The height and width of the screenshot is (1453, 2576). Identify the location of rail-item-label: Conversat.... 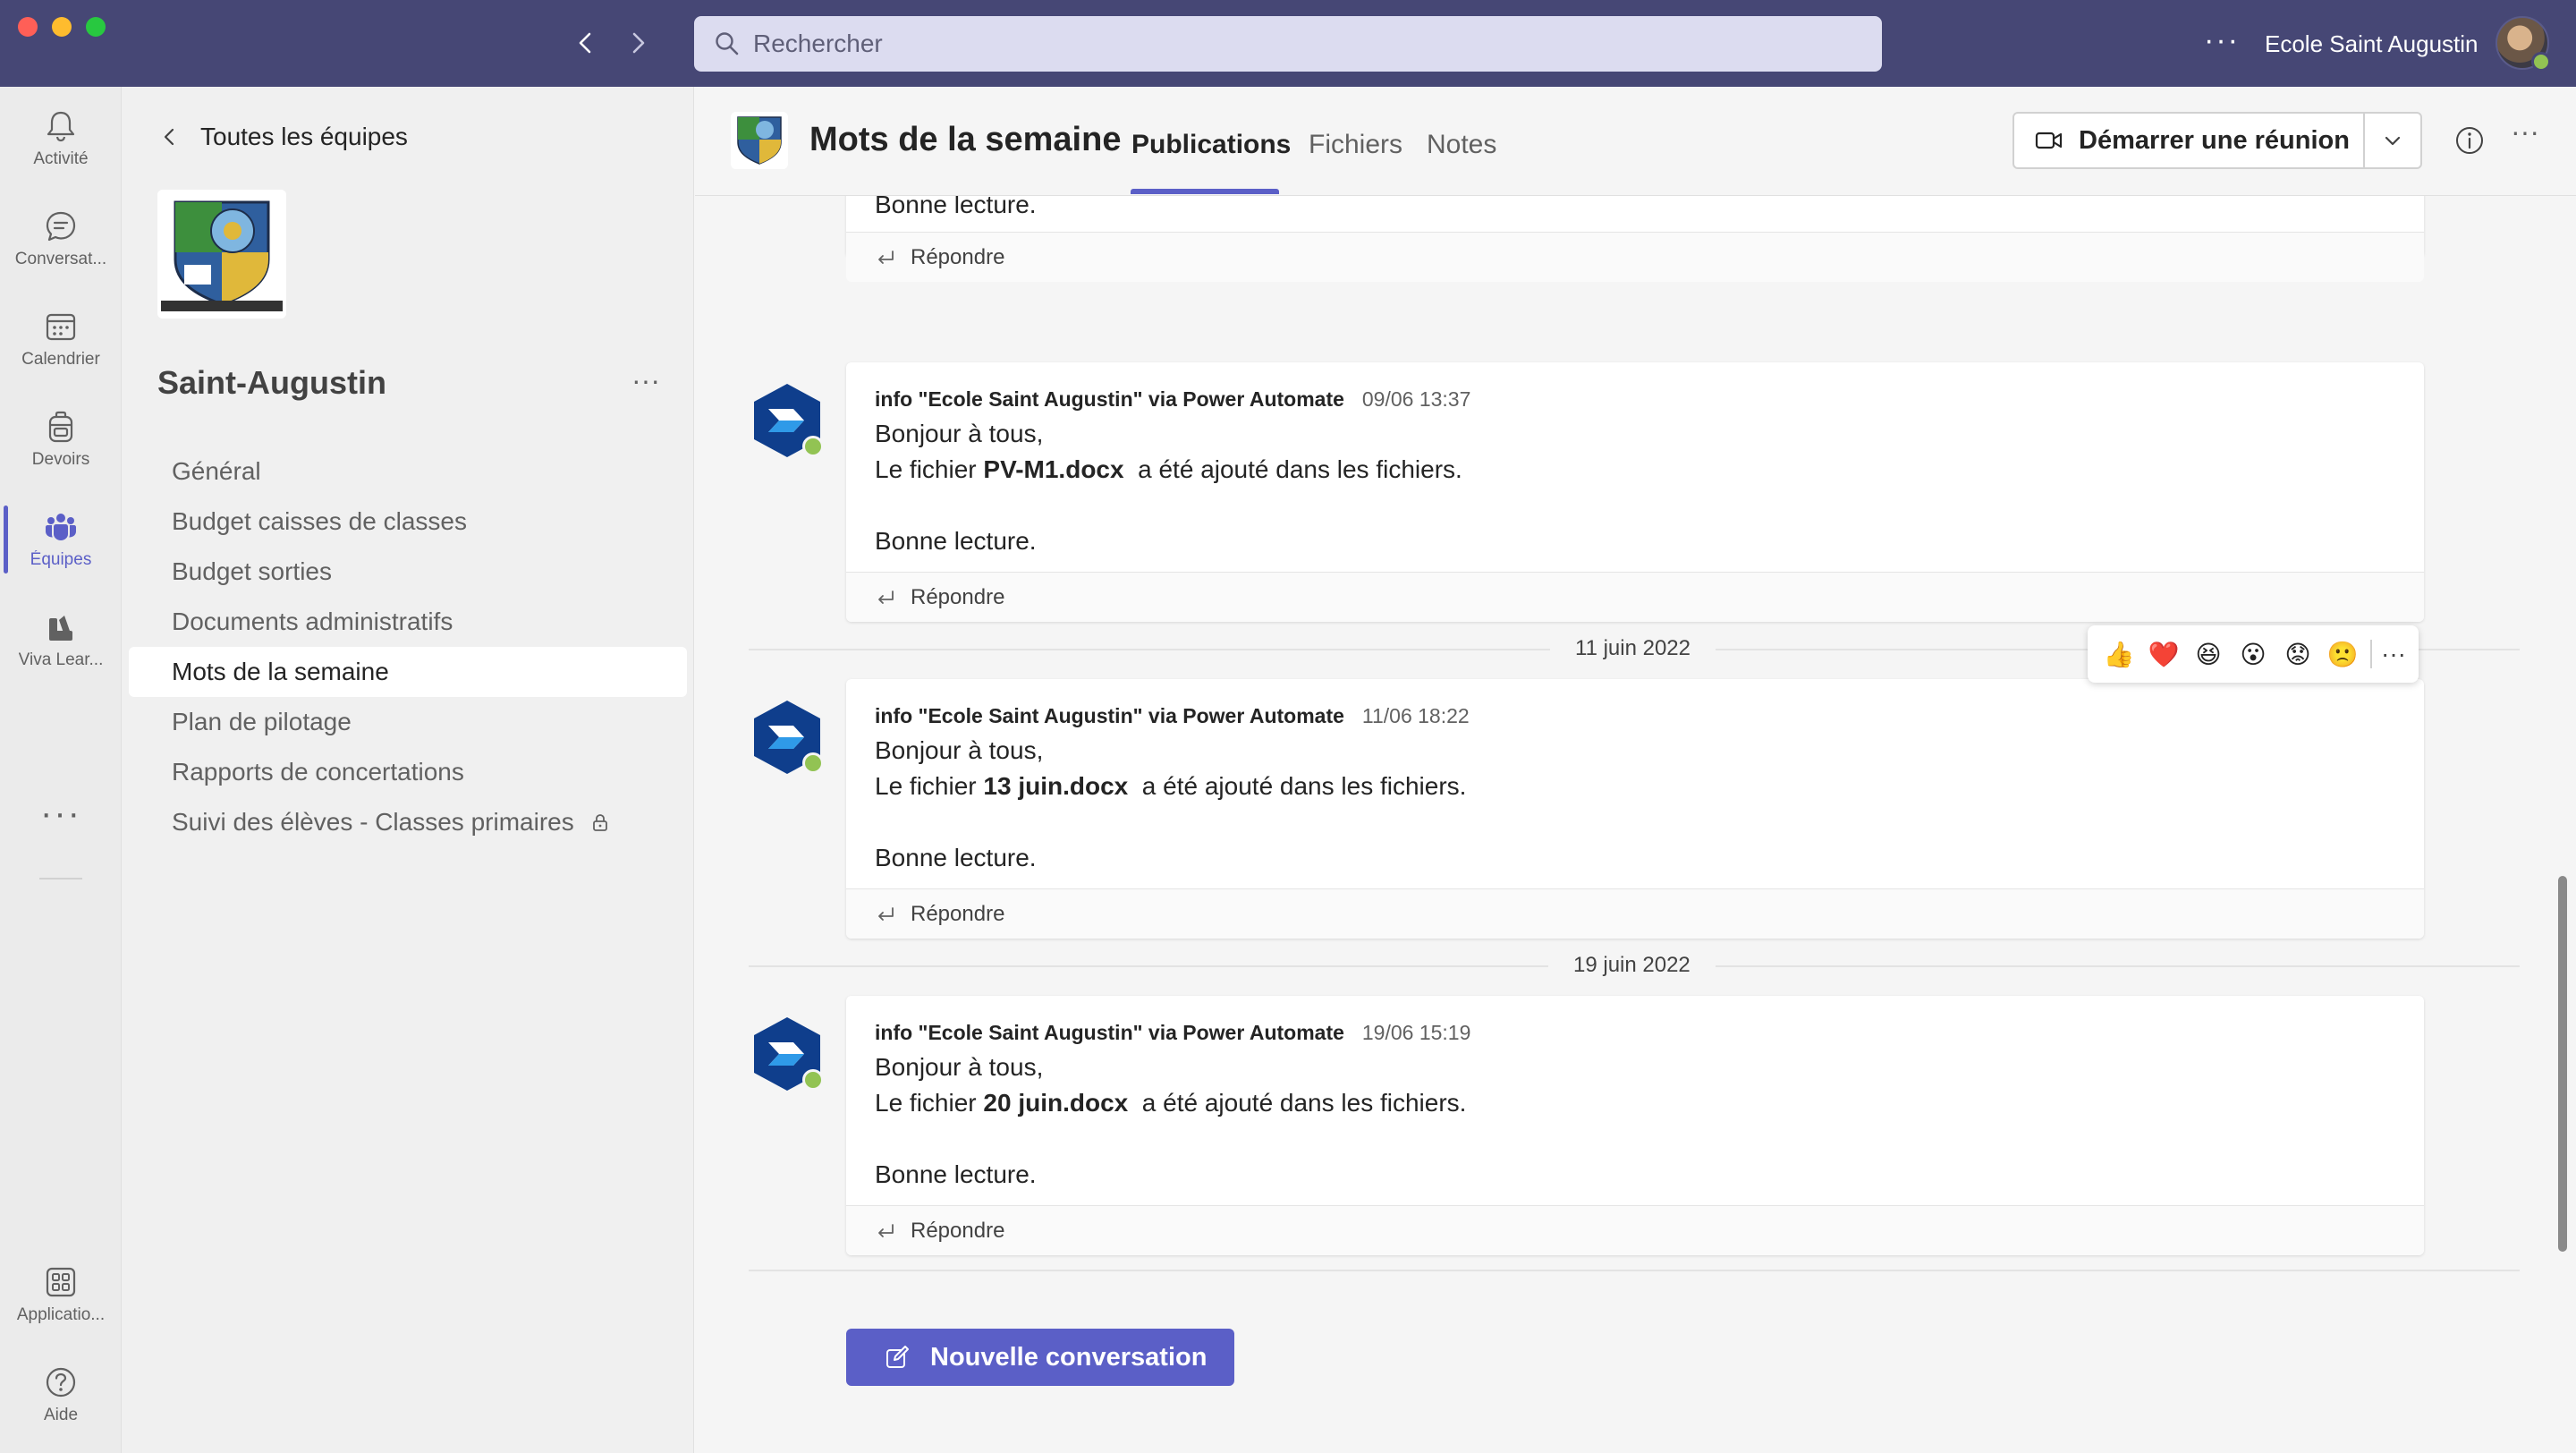
(60, 259).